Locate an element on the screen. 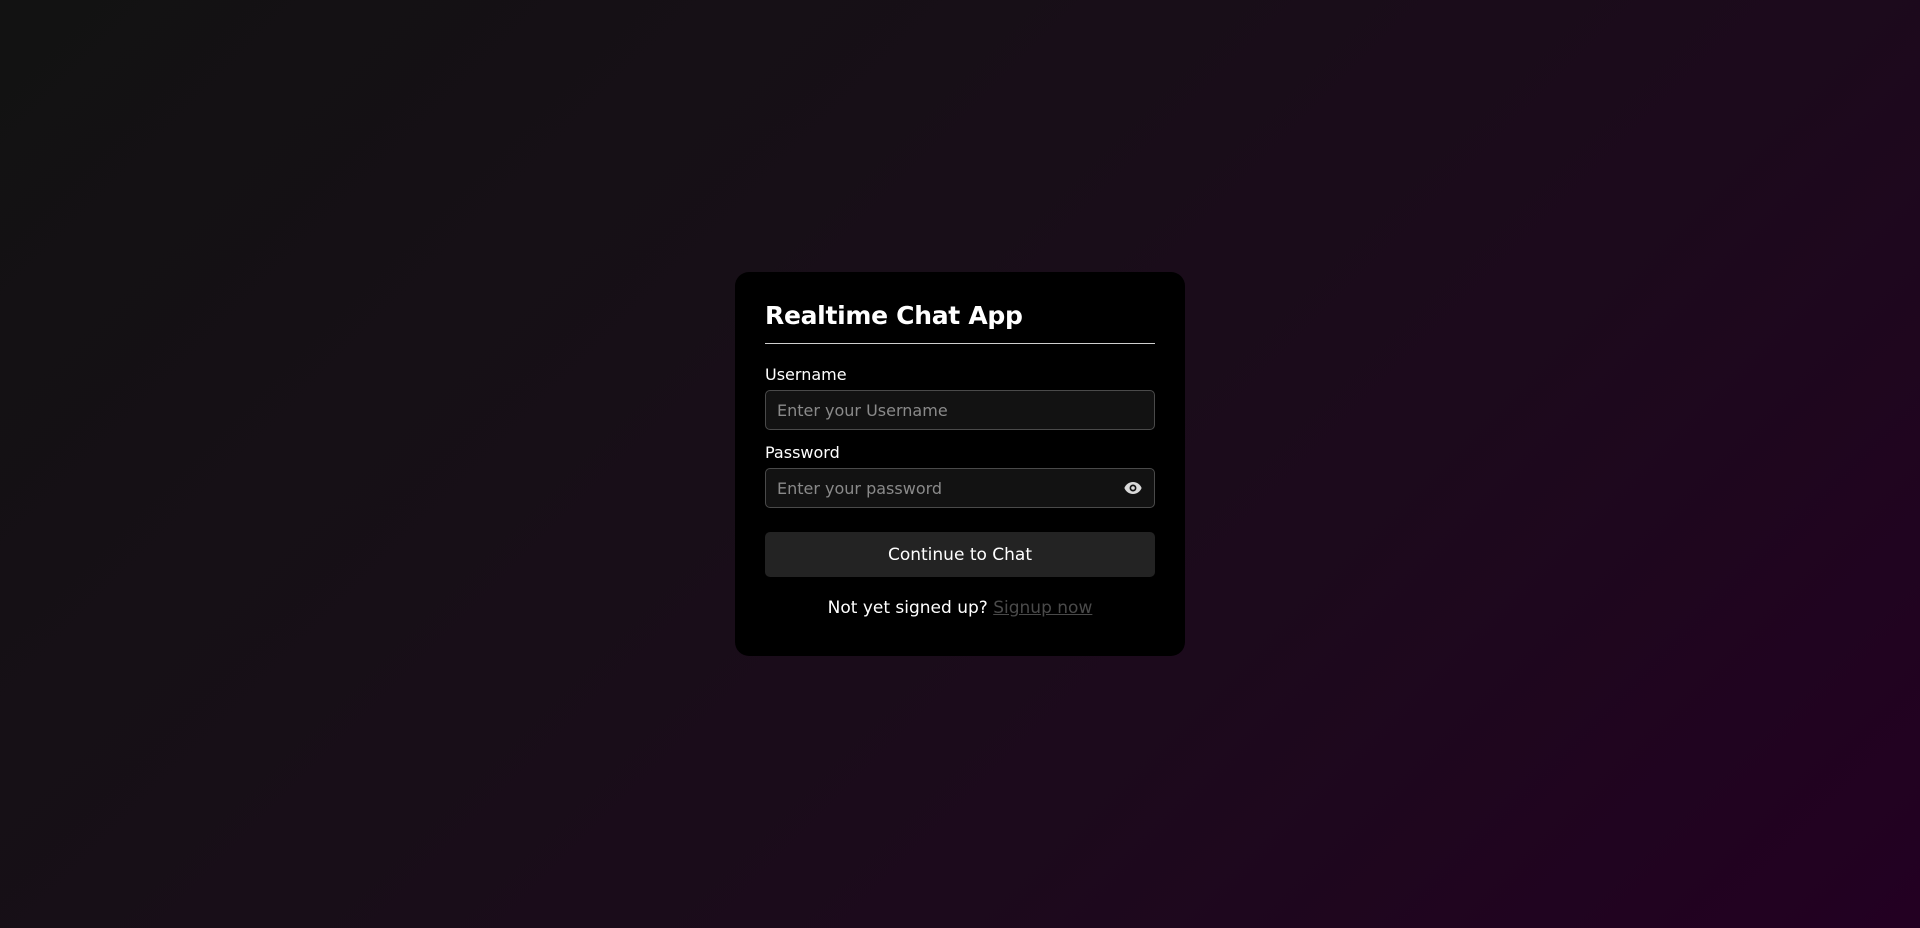  password-label: Password is located at coordinates (802, 452).